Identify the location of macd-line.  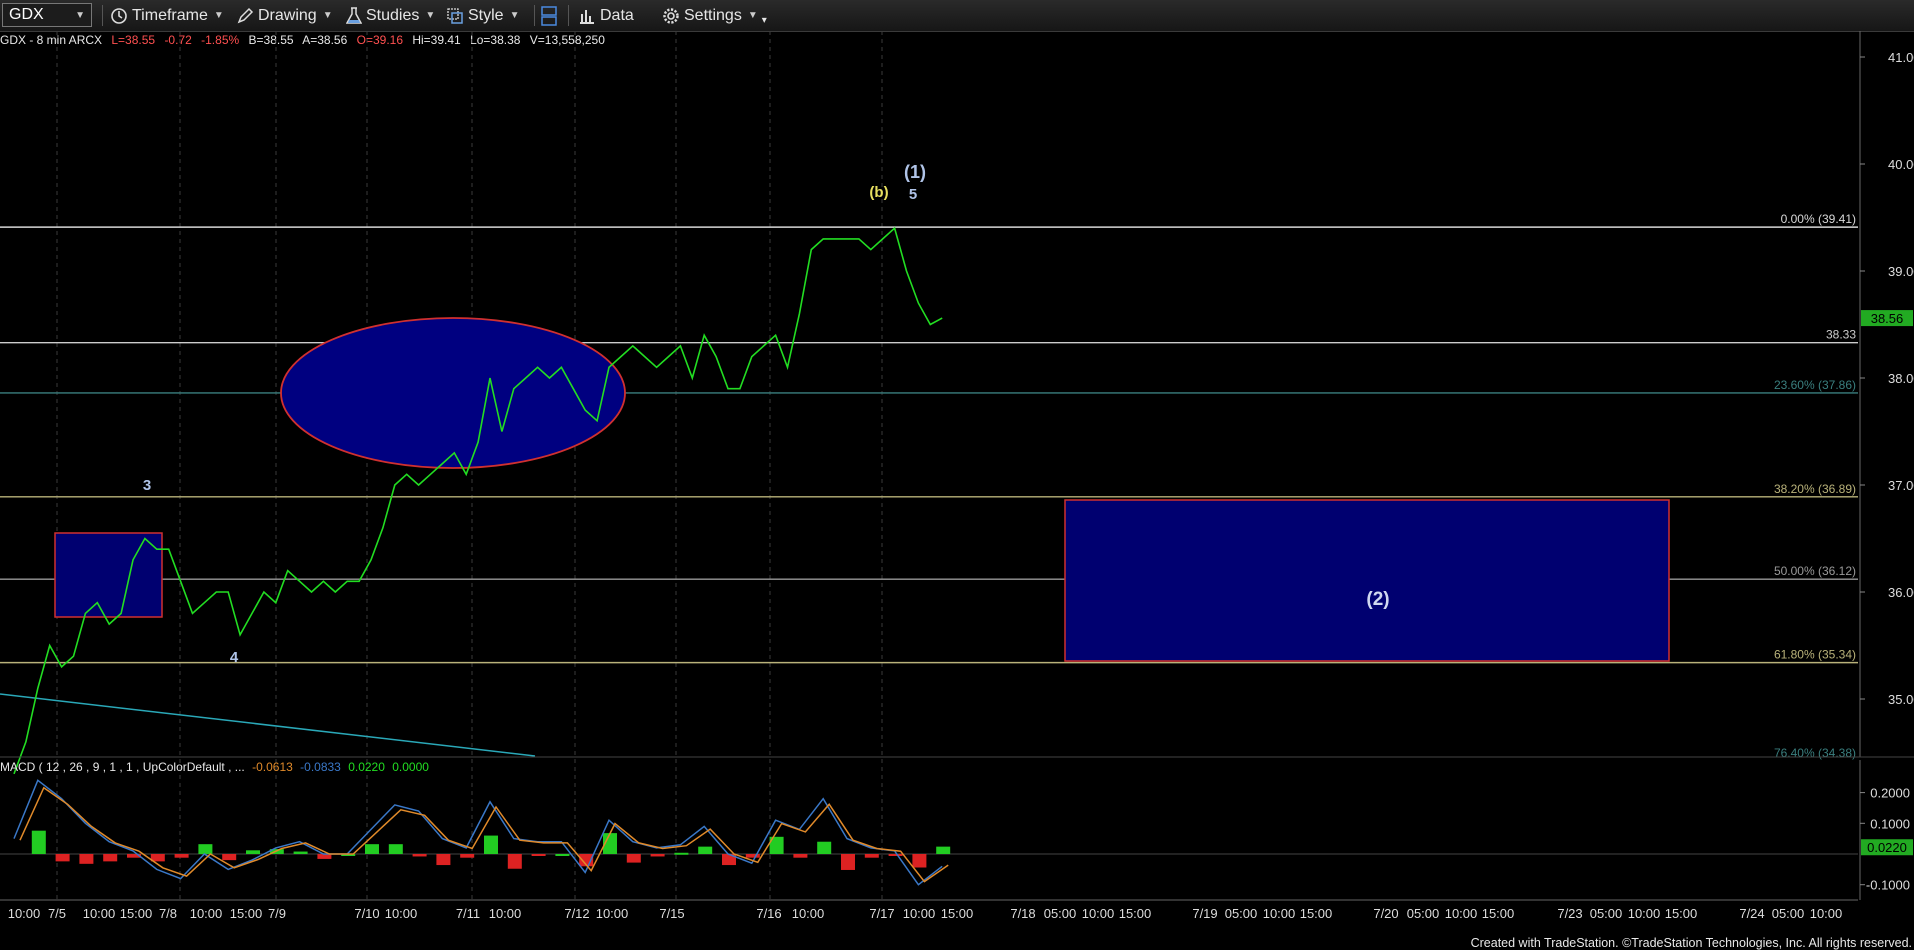
(478, 832).